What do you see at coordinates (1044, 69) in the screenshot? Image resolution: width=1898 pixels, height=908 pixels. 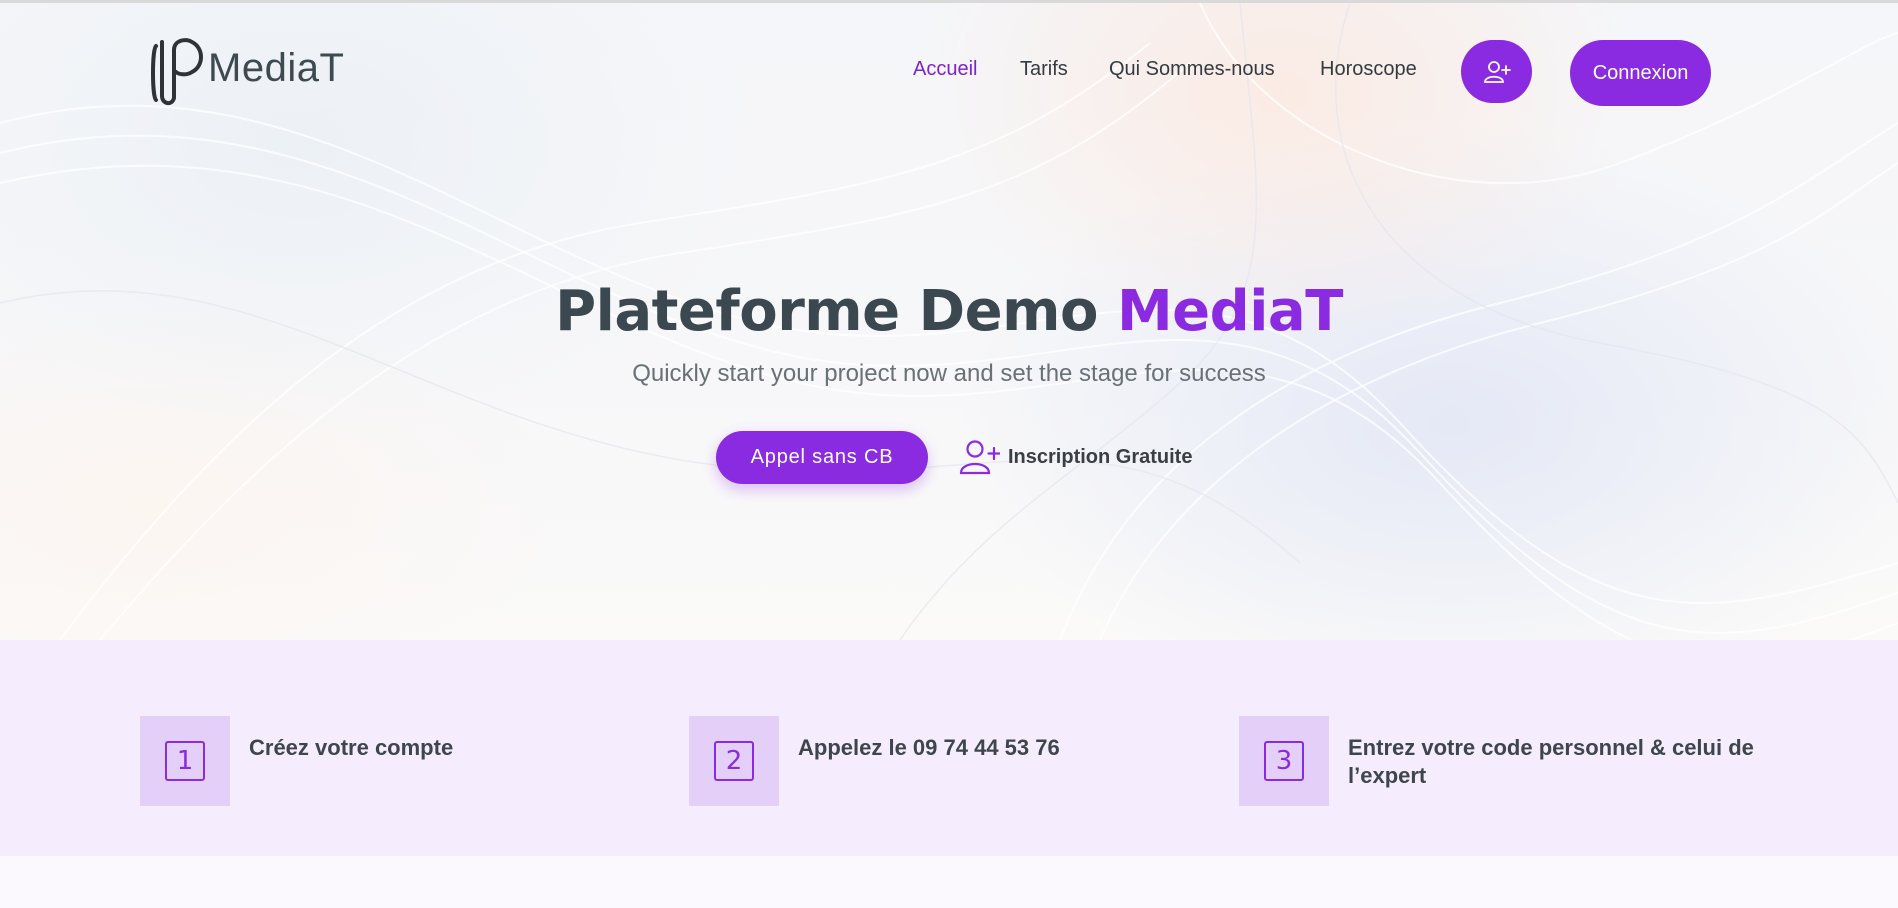 I see `nav-link-tarifs: Tarifs` at bounding box center [1044, 69].